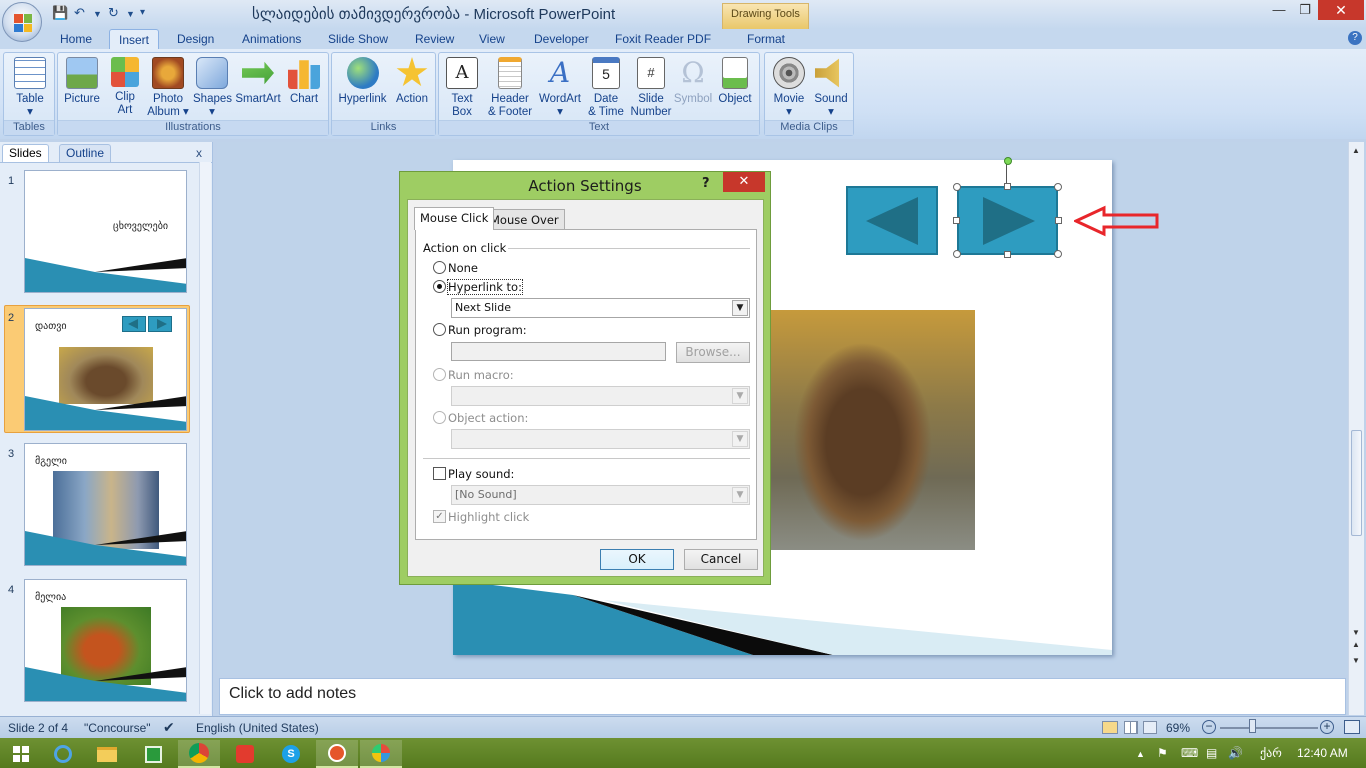 The image size is (1366, 768). I want to click on action-center-flag-icon: ⚑, so click(1162, 753).